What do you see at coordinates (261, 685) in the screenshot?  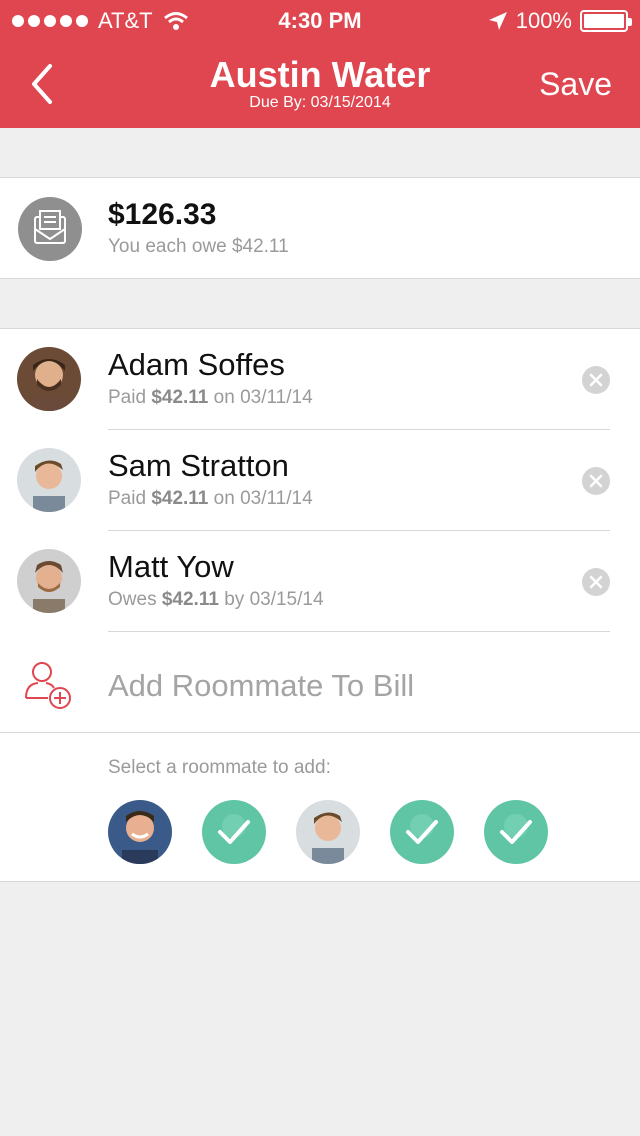 I see `add-roommate-label: Add Roommate To Bill` at bounding box center [261, 685].